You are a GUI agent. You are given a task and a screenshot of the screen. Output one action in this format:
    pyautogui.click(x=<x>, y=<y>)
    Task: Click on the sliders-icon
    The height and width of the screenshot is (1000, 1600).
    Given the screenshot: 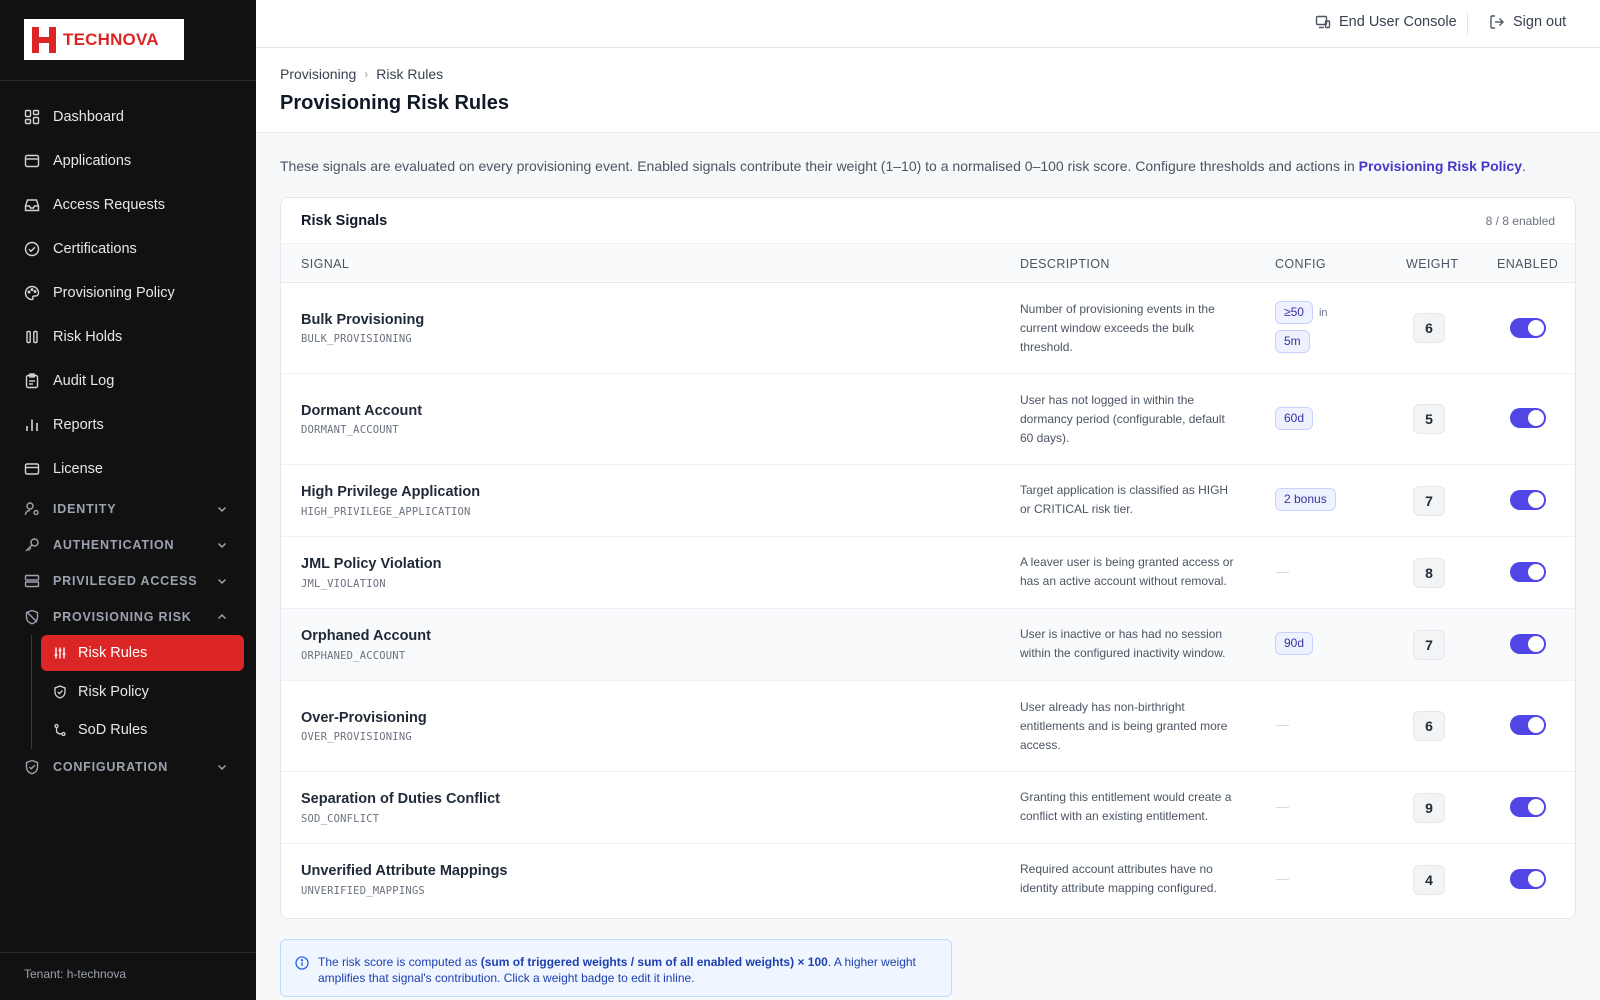 What is the action you would take?
    pyautogui.click(x=60, y=653)
    